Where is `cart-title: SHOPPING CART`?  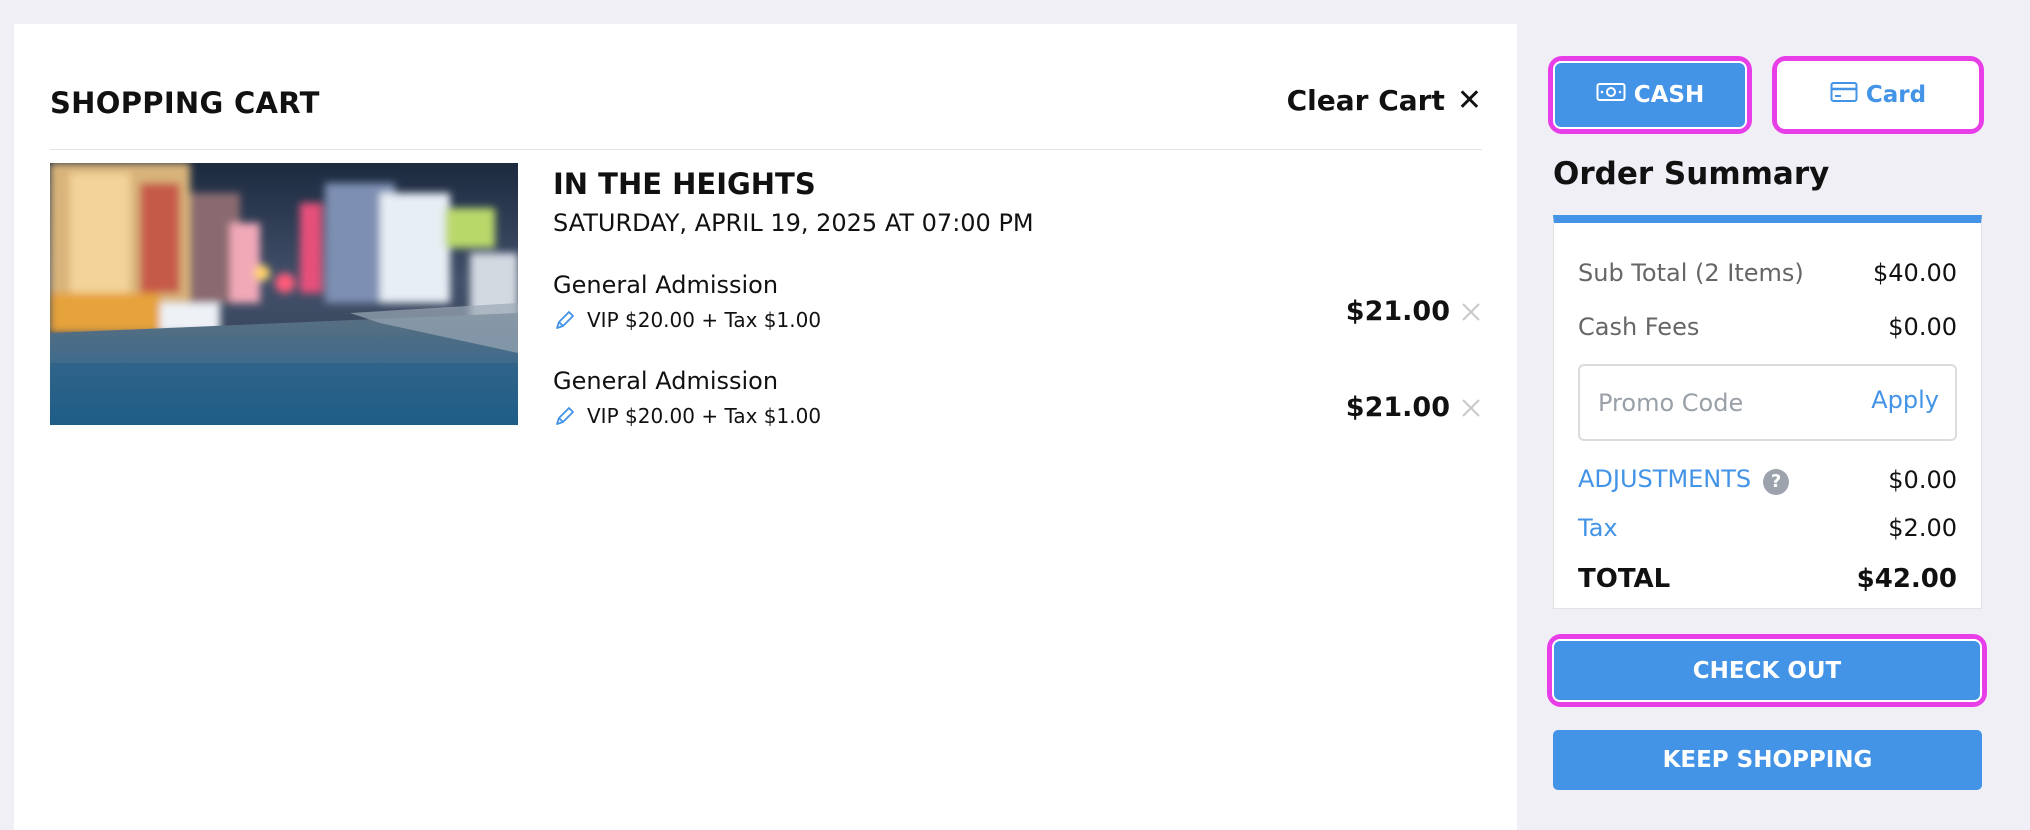
cart-title: SHOPPING CART is located at coordinates (185, 103).